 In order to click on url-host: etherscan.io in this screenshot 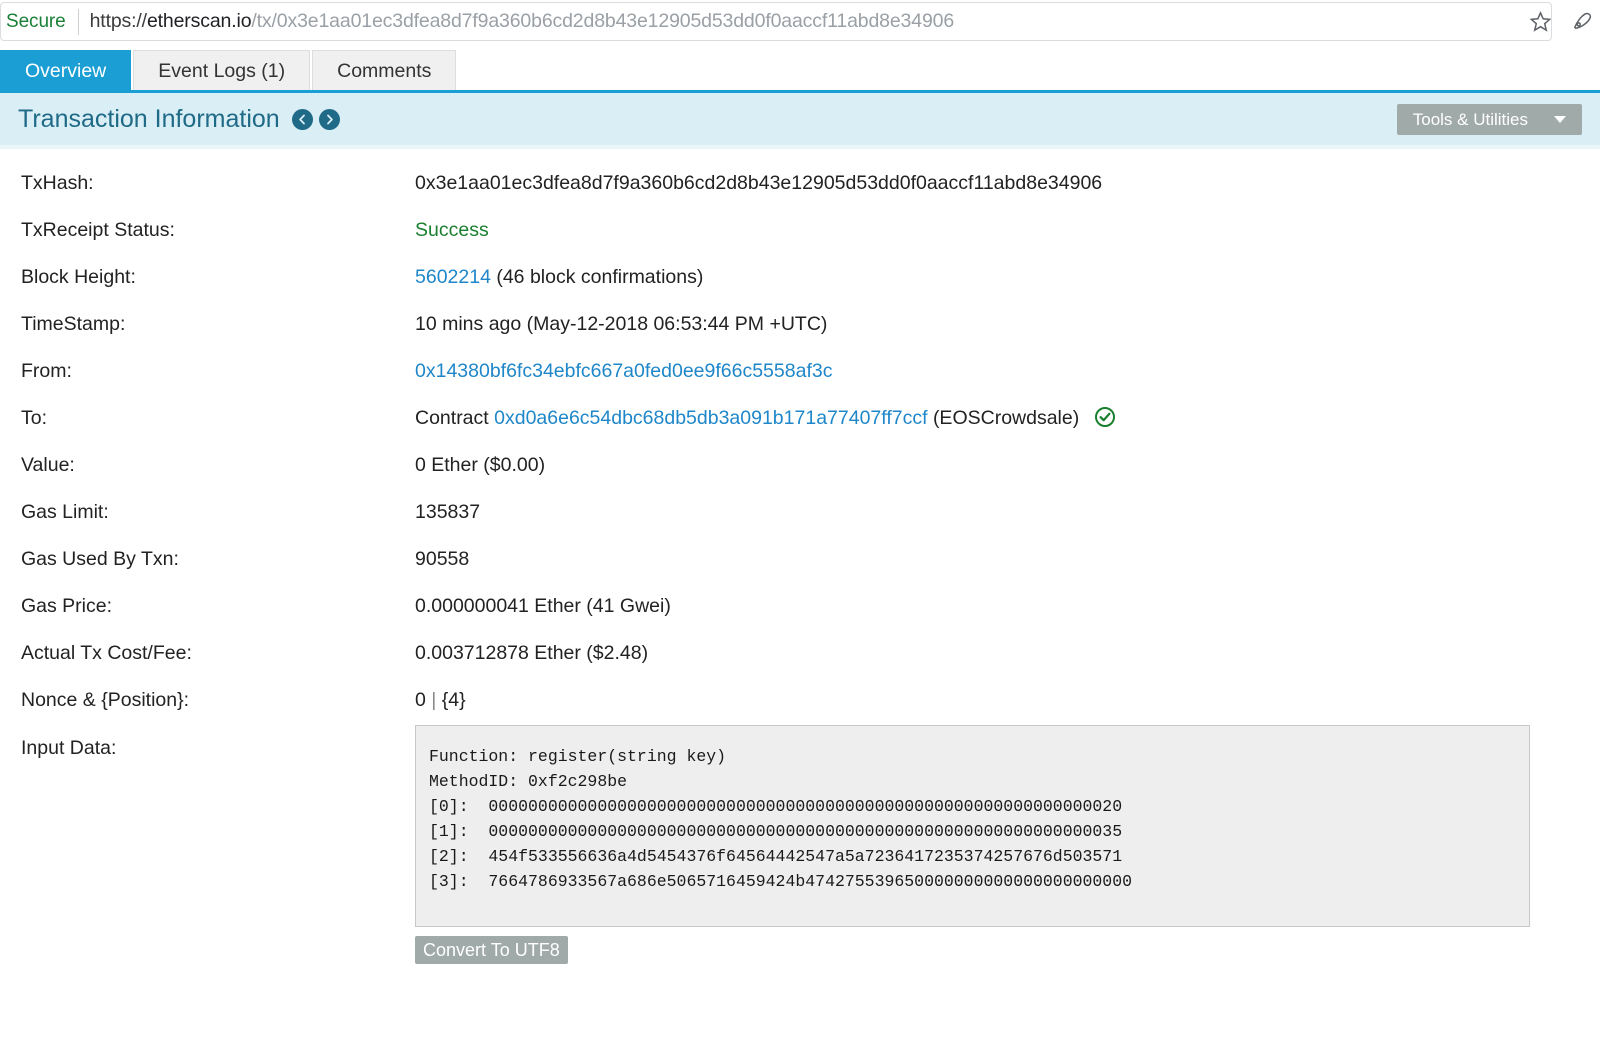, I will do `click(199, 21)`.